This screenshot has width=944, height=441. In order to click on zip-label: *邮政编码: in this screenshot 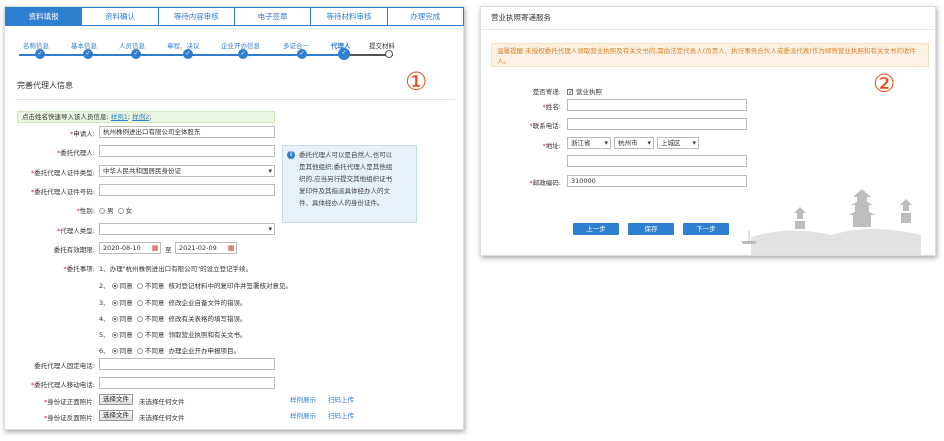, I will do `click(545, 183)`.